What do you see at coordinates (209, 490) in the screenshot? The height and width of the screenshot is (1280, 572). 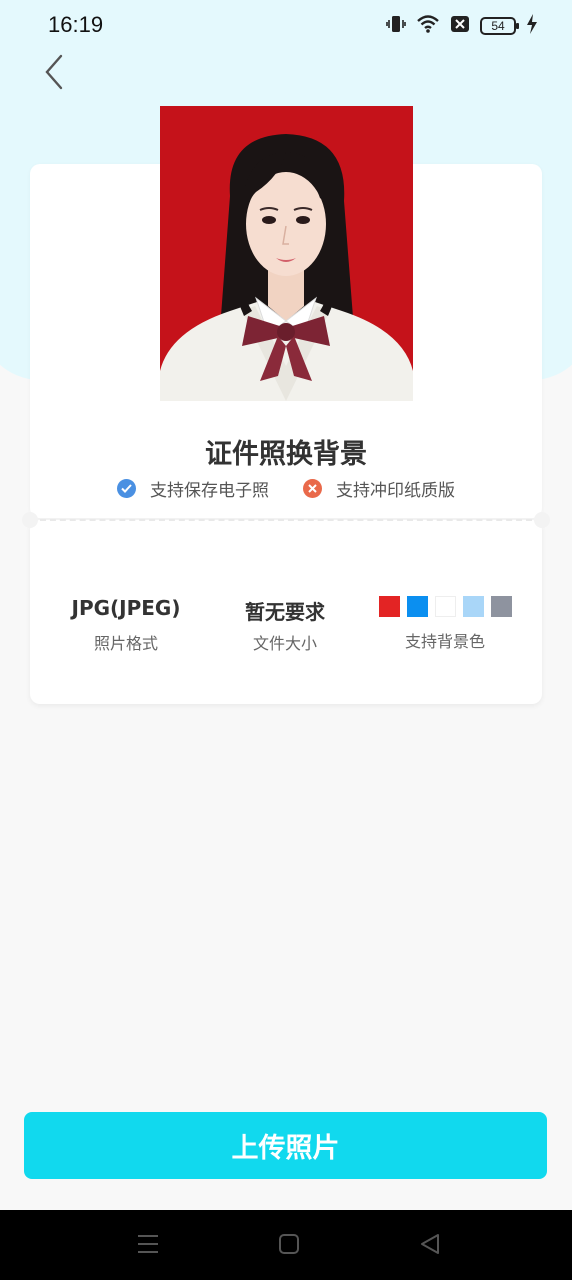 I see `feature-label: 支持保存电子照` at bounding box center [209, 490].